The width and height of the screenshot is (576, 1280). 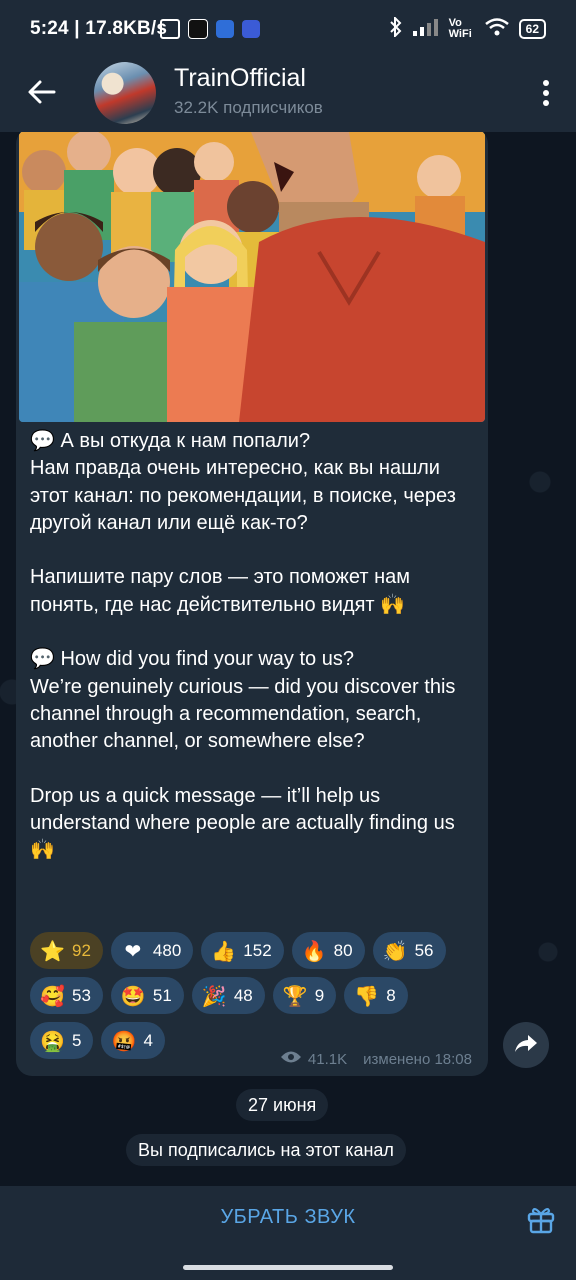 What do you see at coordinates (288, 1267) in the screenshot?
I see `home-indicator` at bounding box center [288, 1267].